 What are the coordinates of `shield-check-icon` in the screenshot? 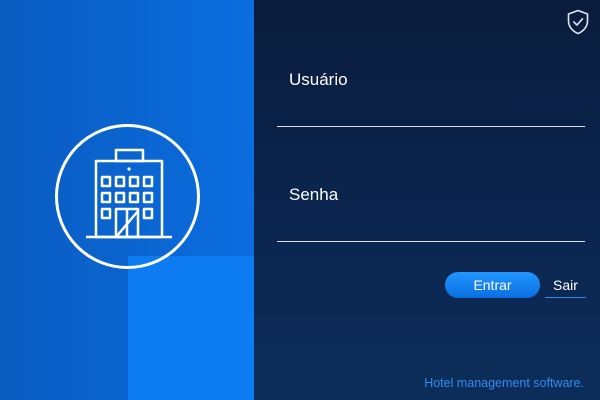 It's located at (578, 22).